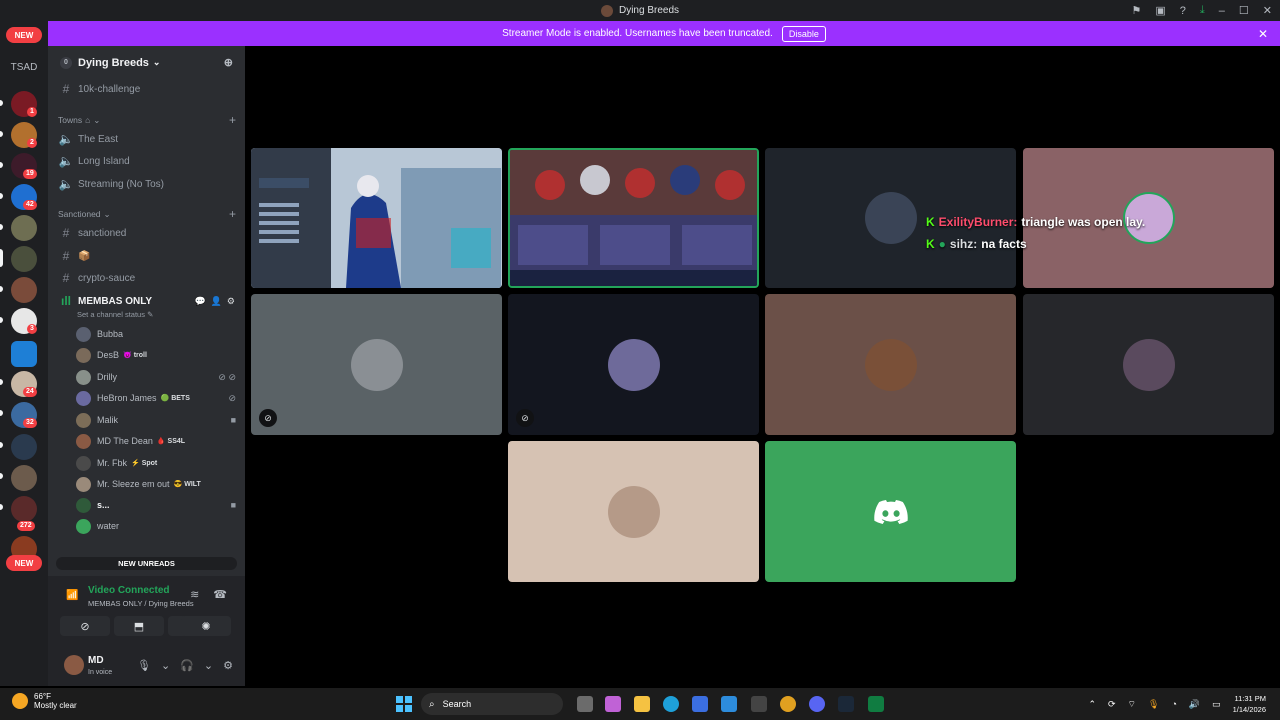 This screenshot has height=720, width=1280. I want to click on sync-icon: ⟳, so click(1112, 704).